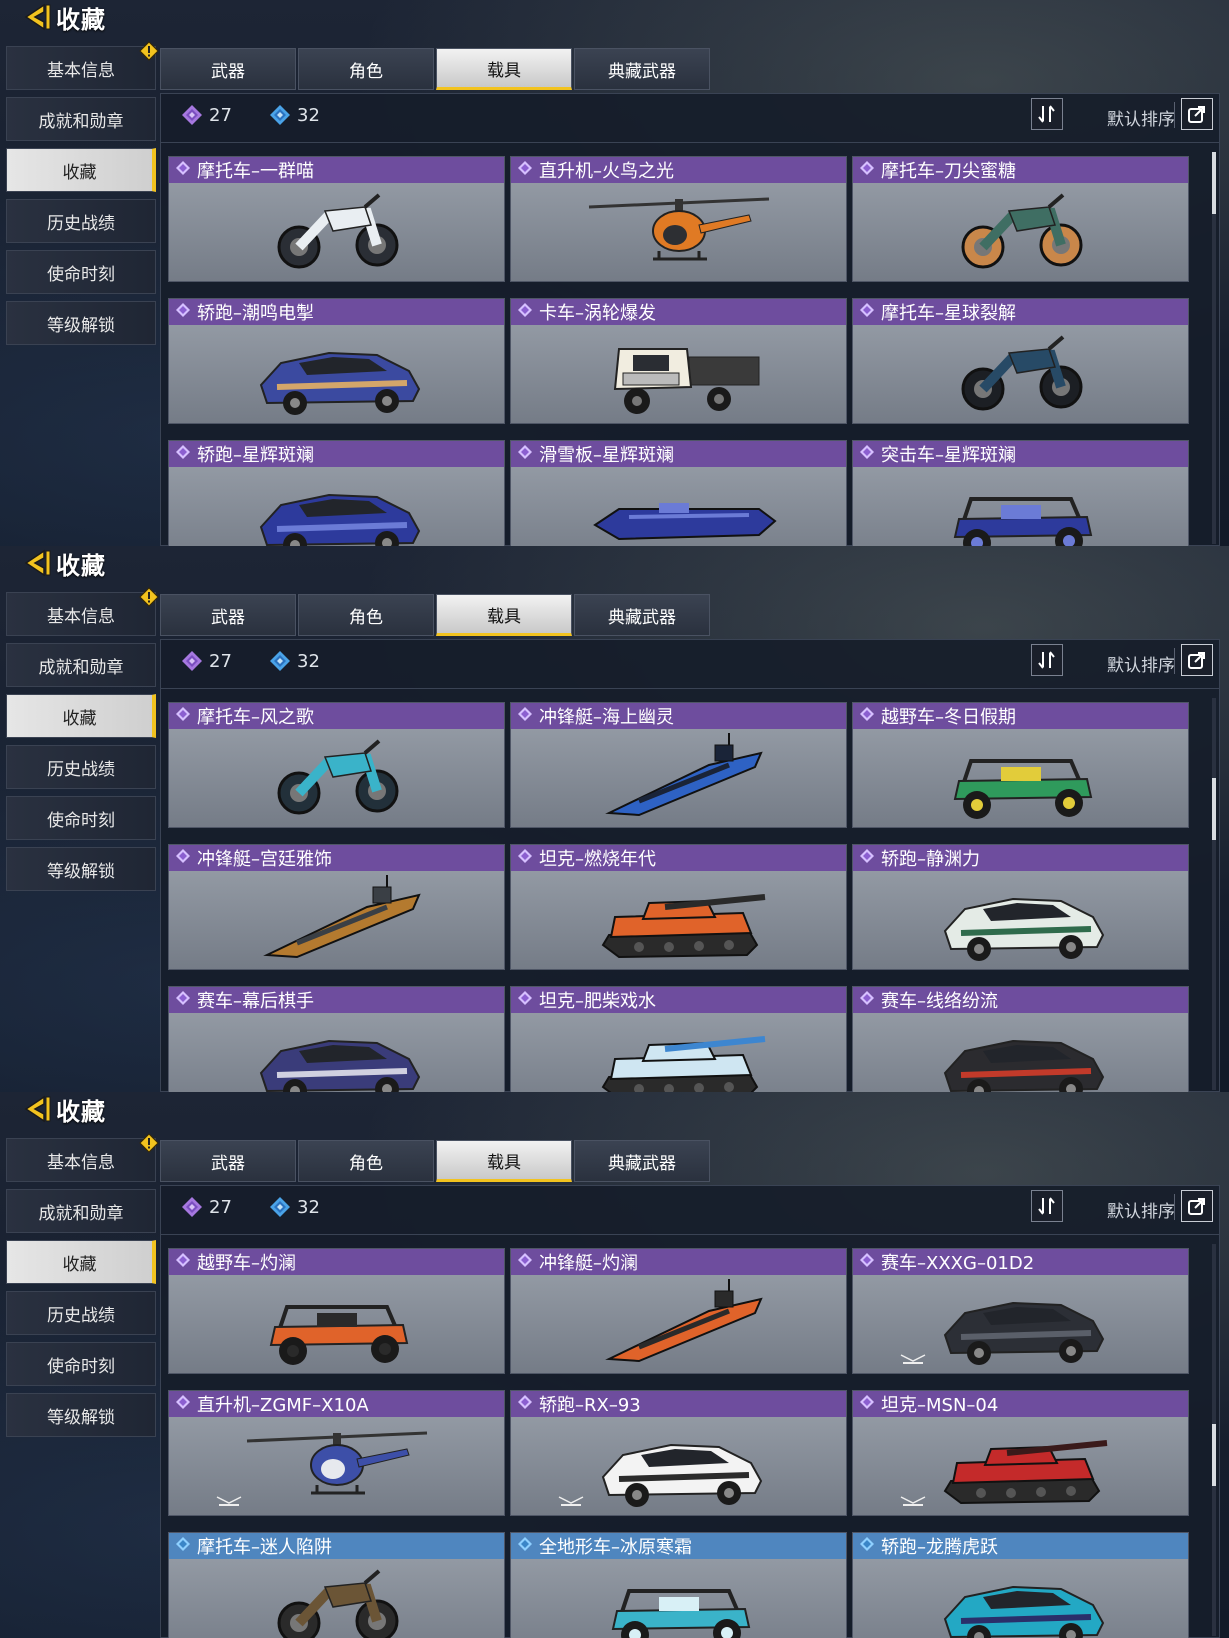 This screenshot has height=1638, width=1229. What do you see at coordinates (1020, 361) in the screenshot?
I see `vehicle-card: 摩托车–星球裂解` at bounding box center [1020, 361].